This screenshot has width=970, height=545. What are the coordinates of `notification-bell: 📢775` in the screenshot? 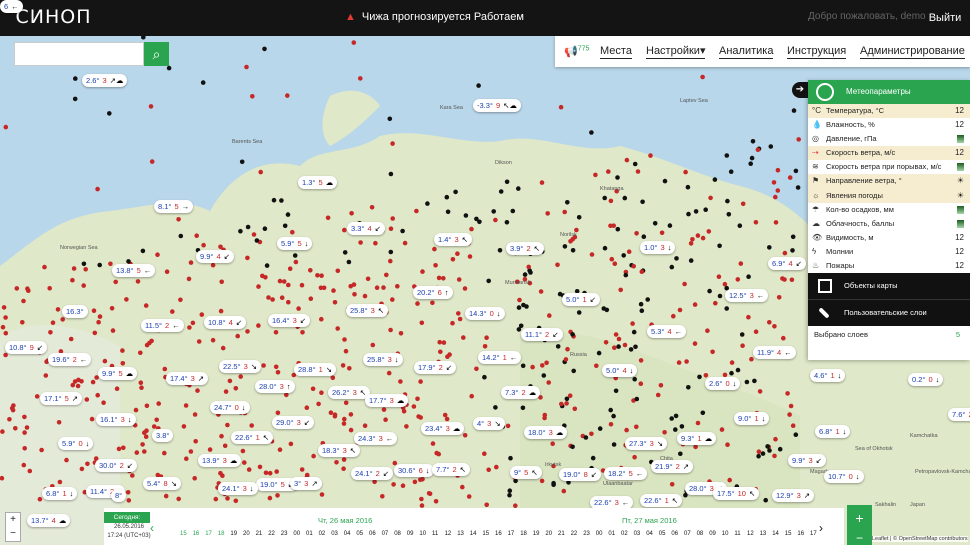 It's located at (576, 51).